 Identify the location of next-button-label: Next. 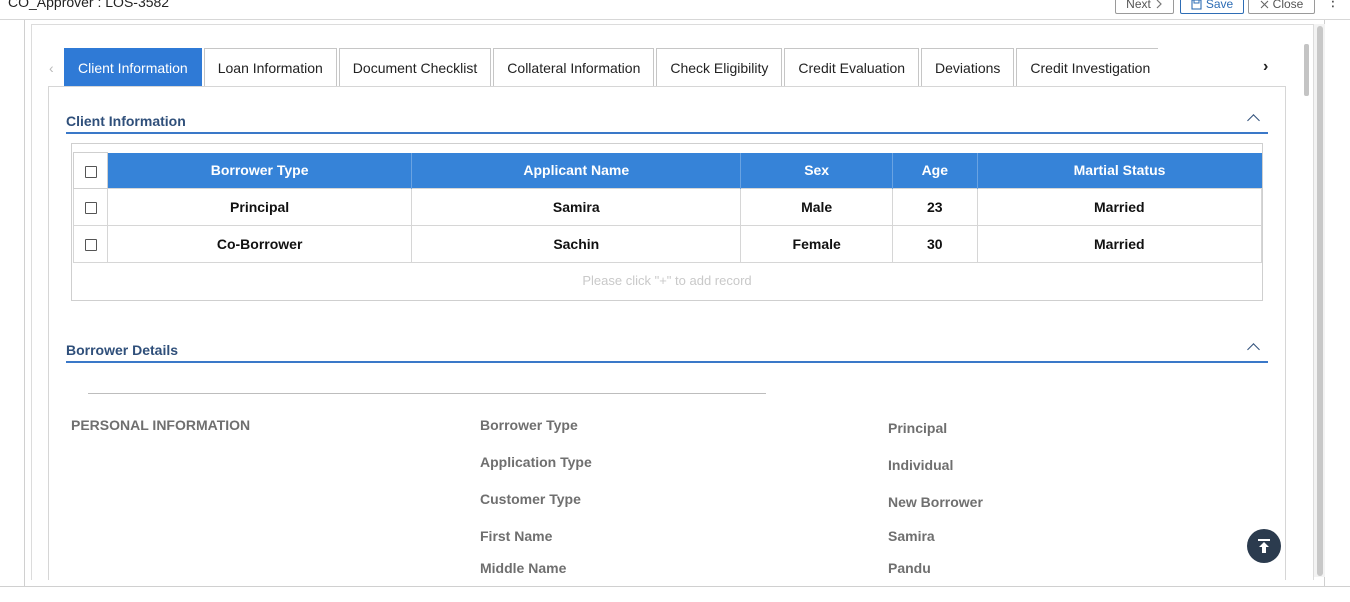
(1138, 5).